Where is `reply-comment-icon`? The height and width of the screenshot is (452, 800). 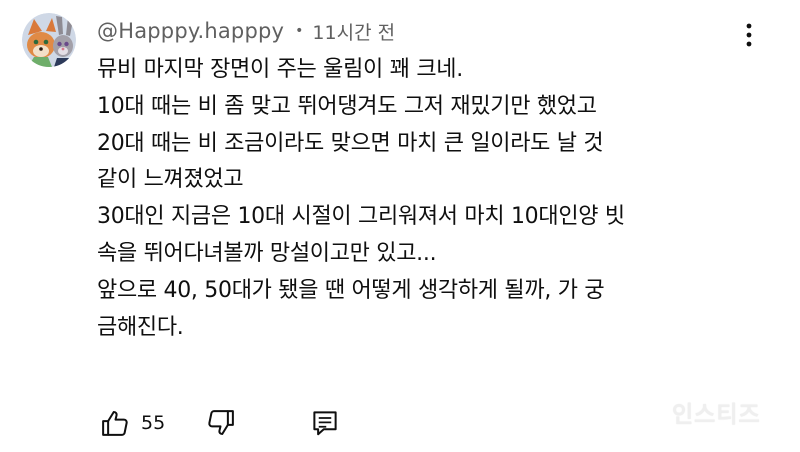
reply-comment-icon is located at coordinates (325, 423).